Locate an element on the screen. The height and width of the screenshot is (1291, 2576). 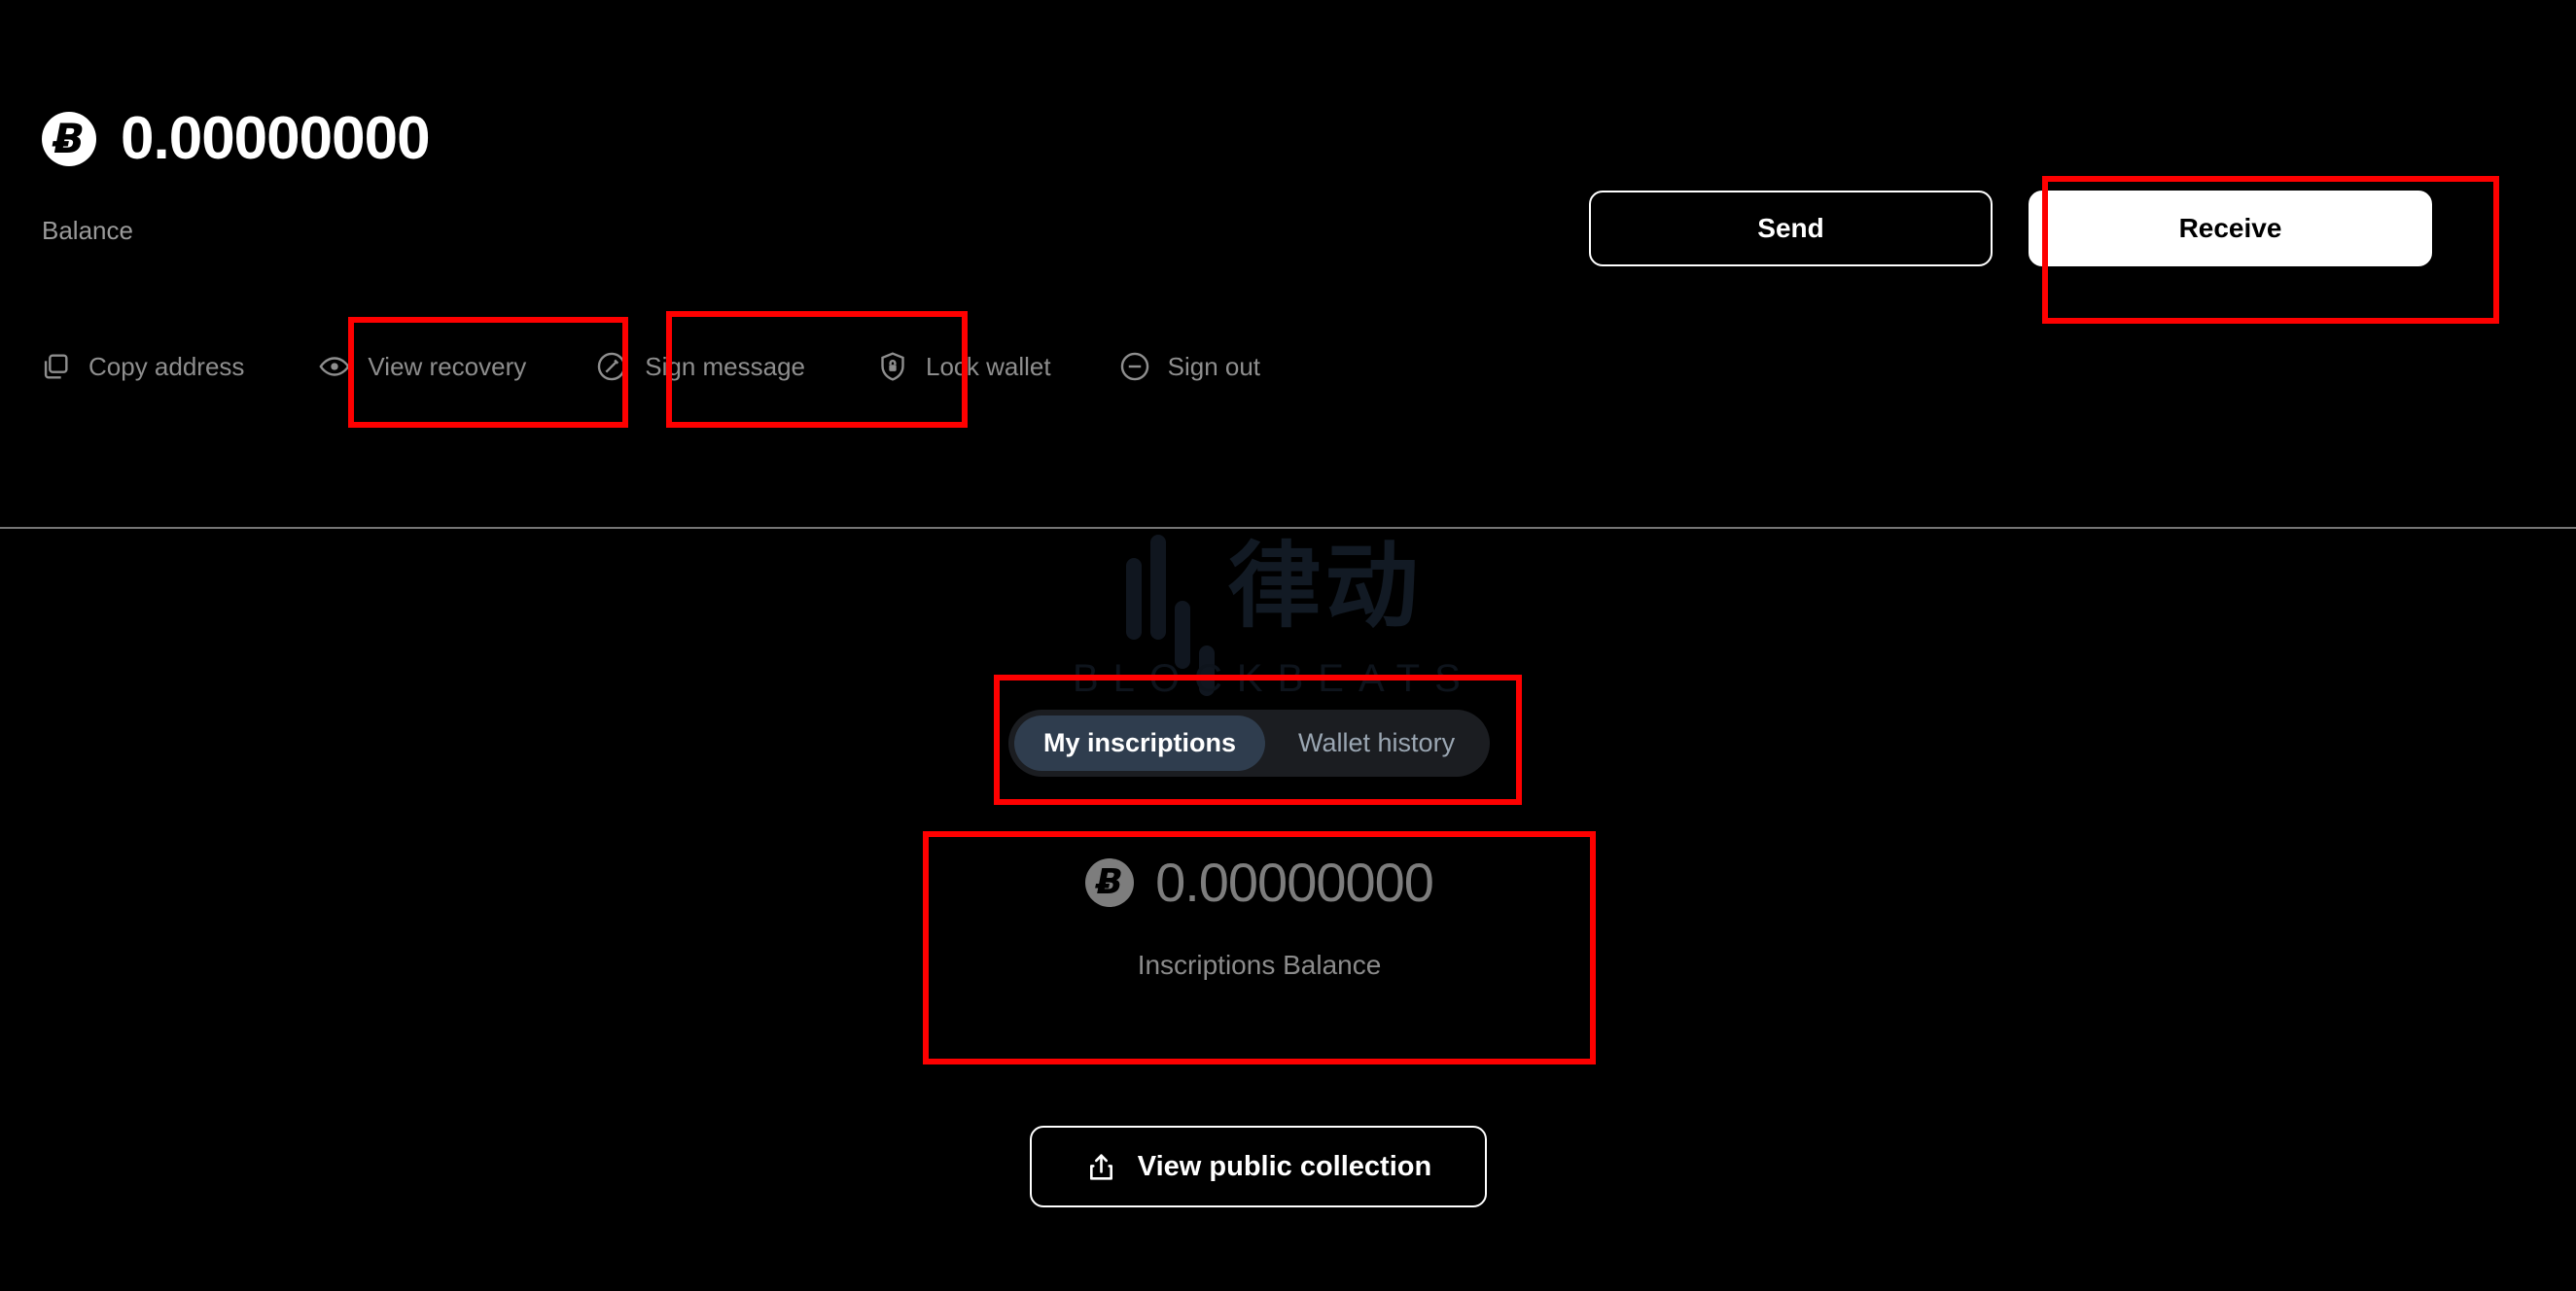
lock-wallet-action: Lock wallet is located at coordinates (963, 366).